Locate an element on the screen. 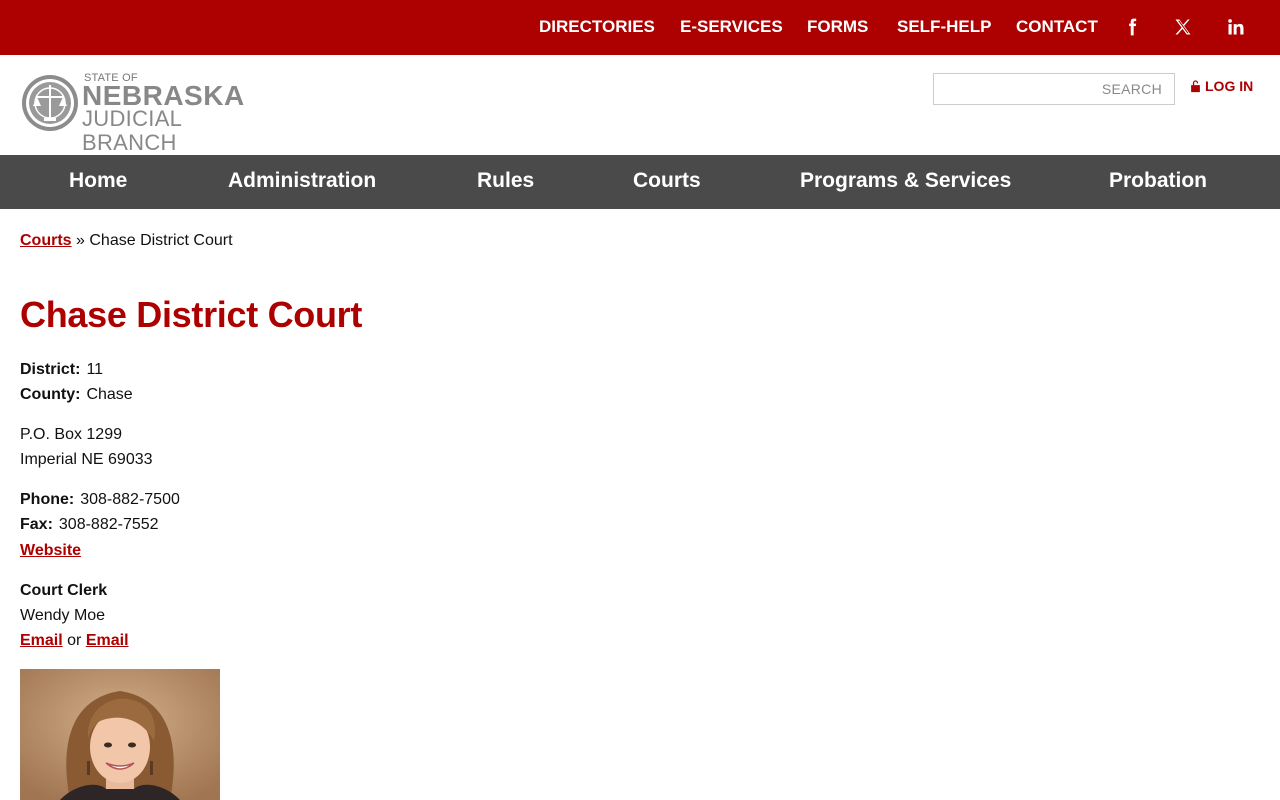  county-row: County: Chase is located at coordinates (76, 395).